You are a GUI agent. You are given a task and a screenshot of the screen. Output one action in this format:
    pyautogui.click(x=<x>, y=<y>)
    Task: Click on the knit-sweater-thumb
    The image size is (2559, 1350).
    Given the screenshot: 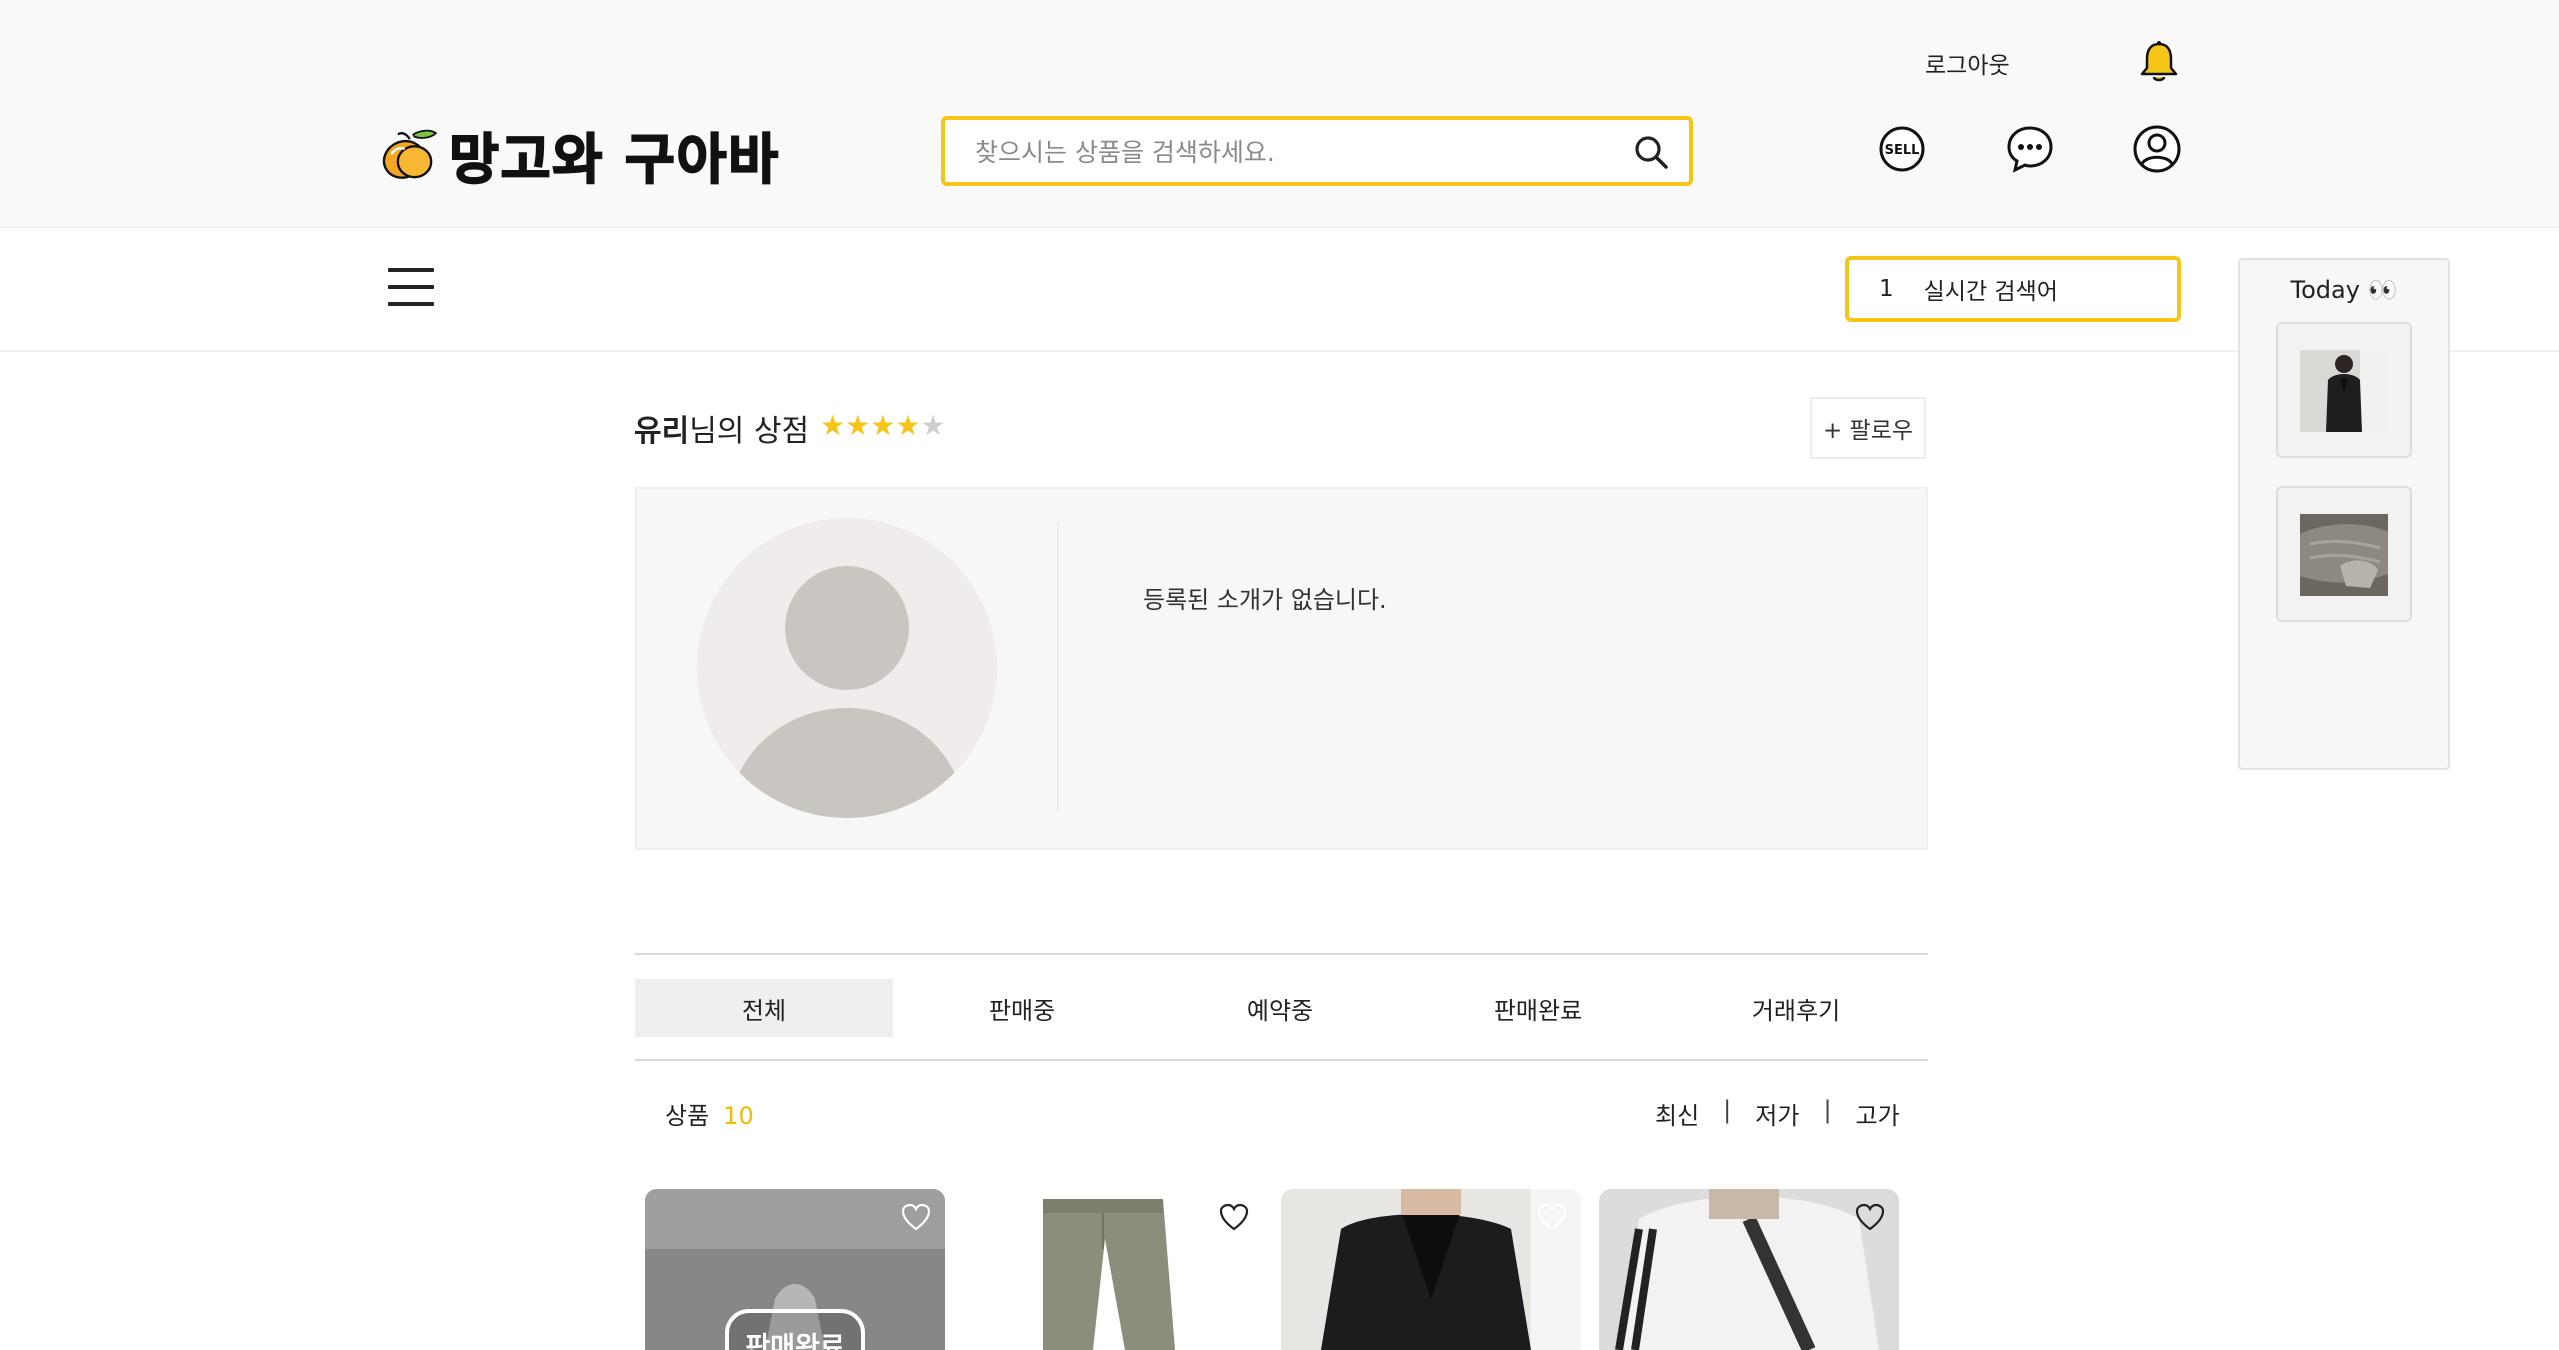 What is the action you would take?
    pyautogui.click(x=2344, y=555)
    